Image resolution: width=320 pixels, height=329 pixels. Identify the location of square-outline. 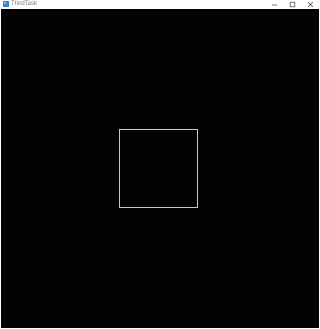
(158, 168).